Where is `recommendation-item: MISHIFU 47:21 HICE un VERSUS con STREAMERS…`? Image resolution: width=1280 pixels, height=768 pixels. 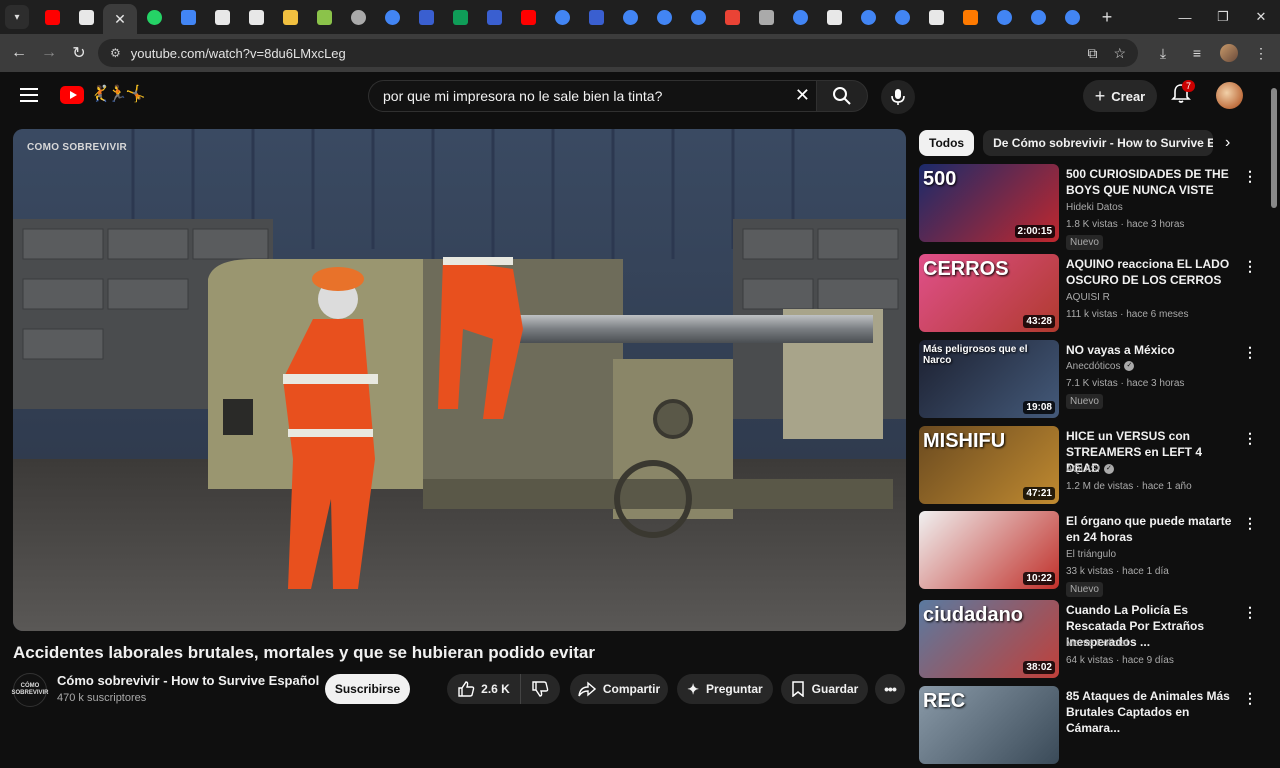 recommendation-item: MISHIFU 47:21 HICE un VERSUS con STREAMERS… is located at coordinates (1089, 467).